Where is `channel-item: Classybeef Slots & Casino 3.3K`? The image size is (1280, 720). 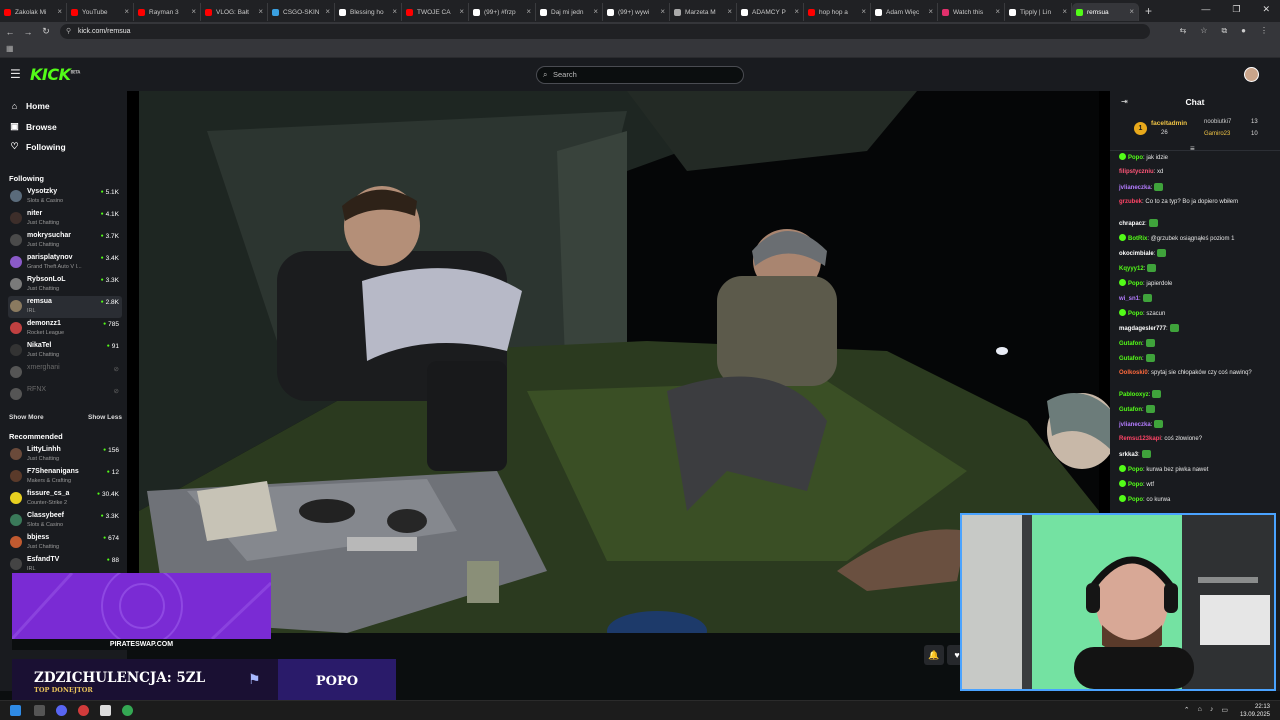 channel-item: Classybeef Slots & Casino 3.3K is located at coordinates (65, 521).